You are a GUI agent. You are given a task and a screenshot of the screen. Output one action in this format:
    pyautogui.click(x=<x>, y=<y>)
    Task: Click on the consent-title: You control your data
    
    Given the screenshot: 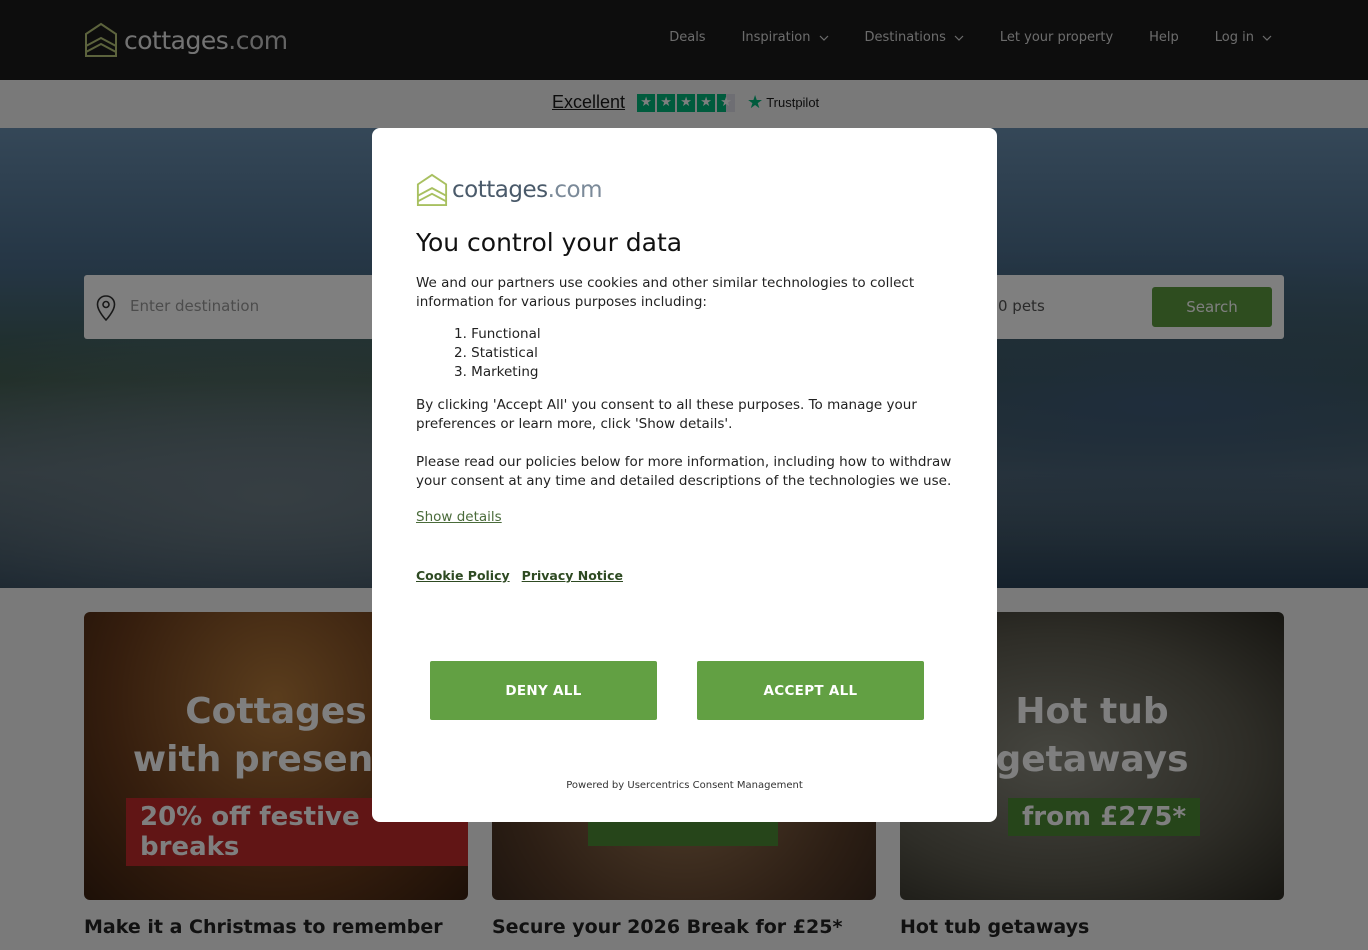 What is the action you would take?
    pyautogui.click(x=549, y=242)
    